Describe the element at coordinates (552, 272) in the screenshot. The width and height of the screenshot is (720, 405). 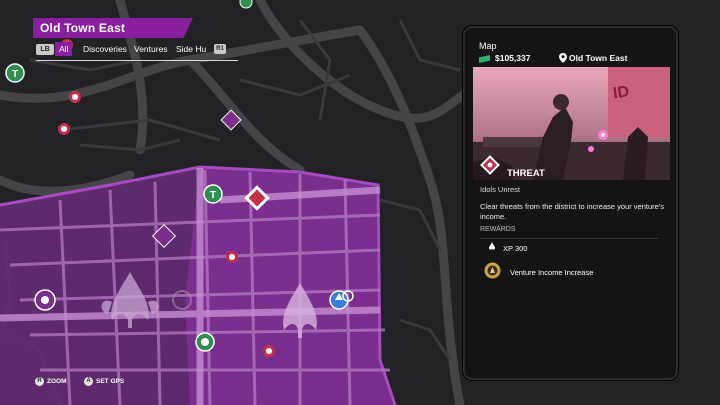
I see `reward-venture-income: Venture Income Increase` at that location.